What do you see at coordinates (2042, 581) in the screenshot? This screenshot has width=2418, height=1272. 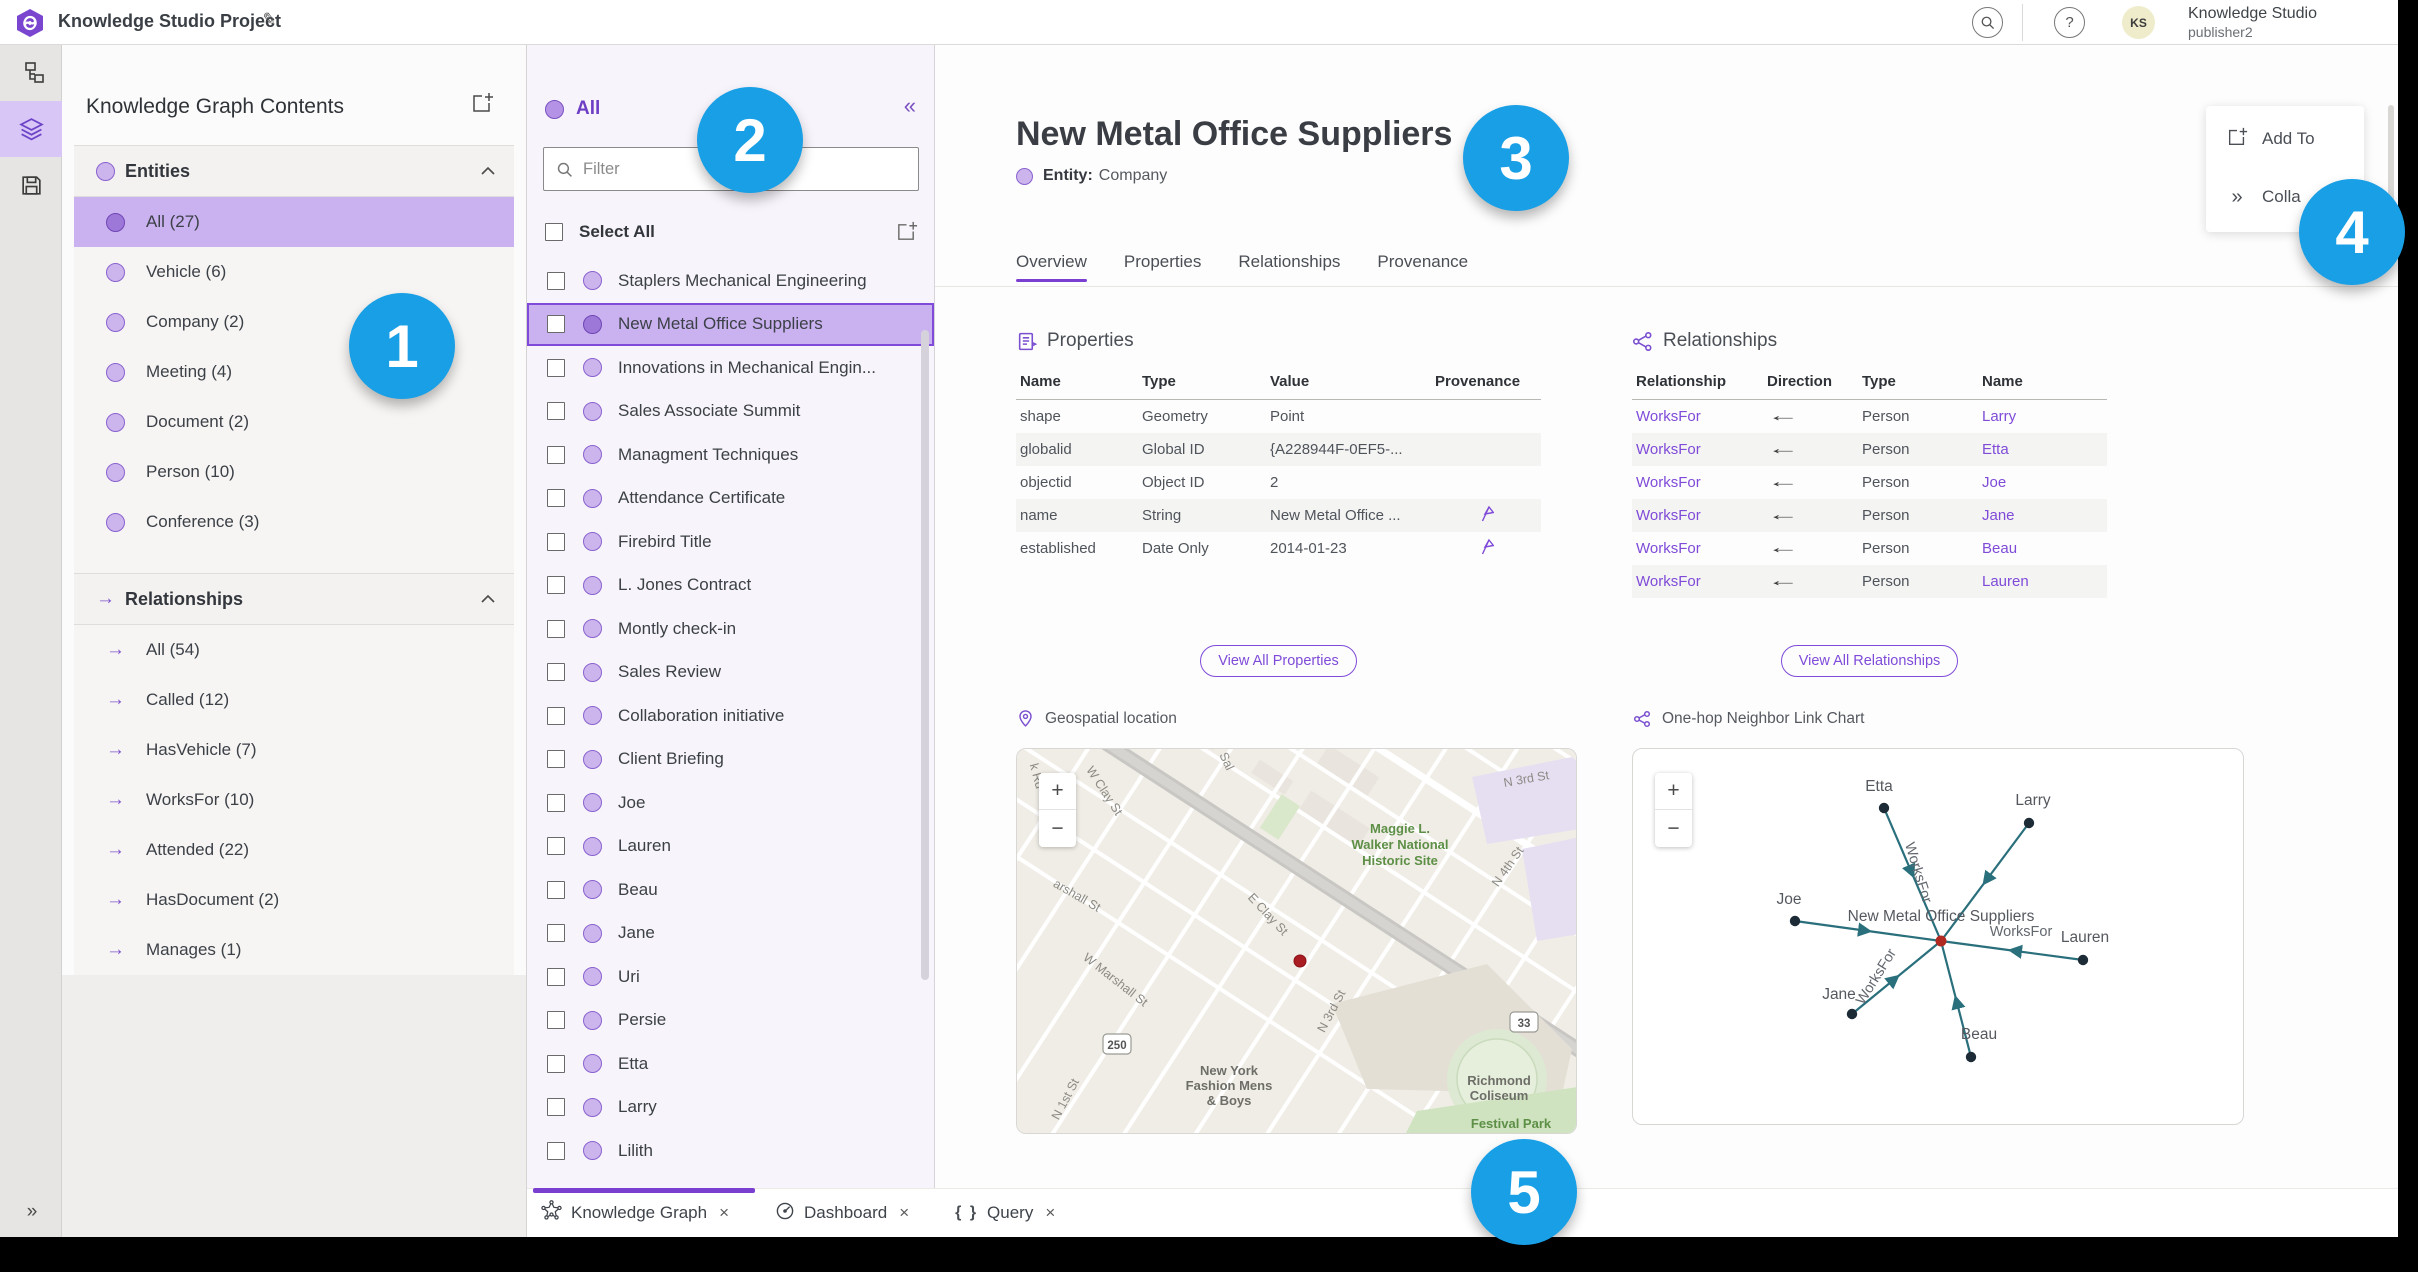 I see `related-entity-link: Lauren` at bounding box center [2042, 581].